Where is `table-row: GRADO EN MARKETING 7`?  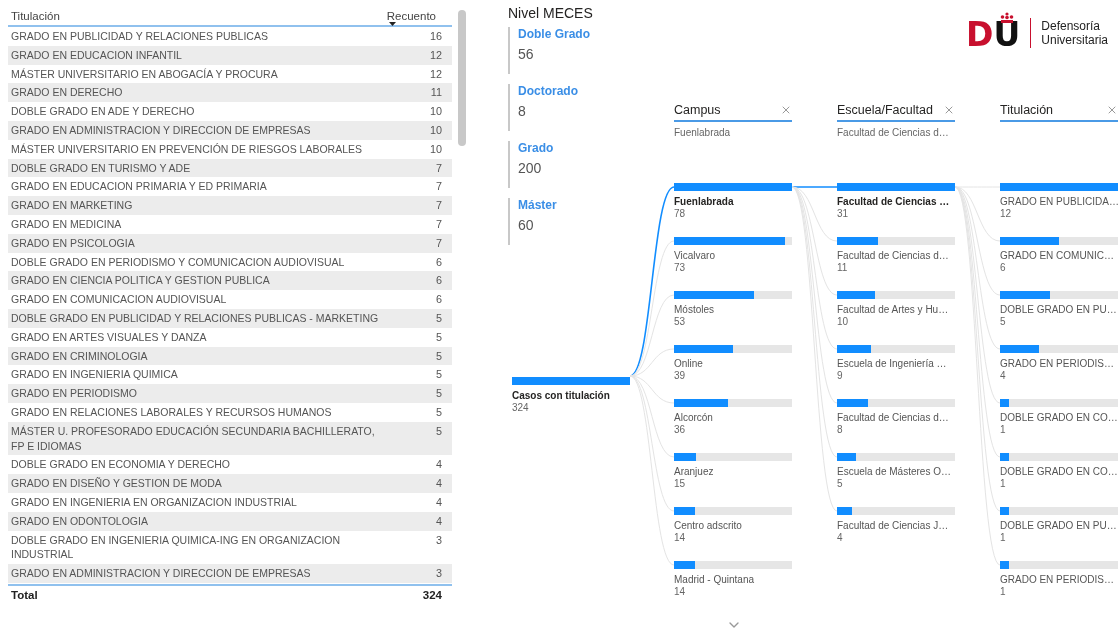 table-row: GRADO EN MARKETING 7 is located at coordinates (230, 205).